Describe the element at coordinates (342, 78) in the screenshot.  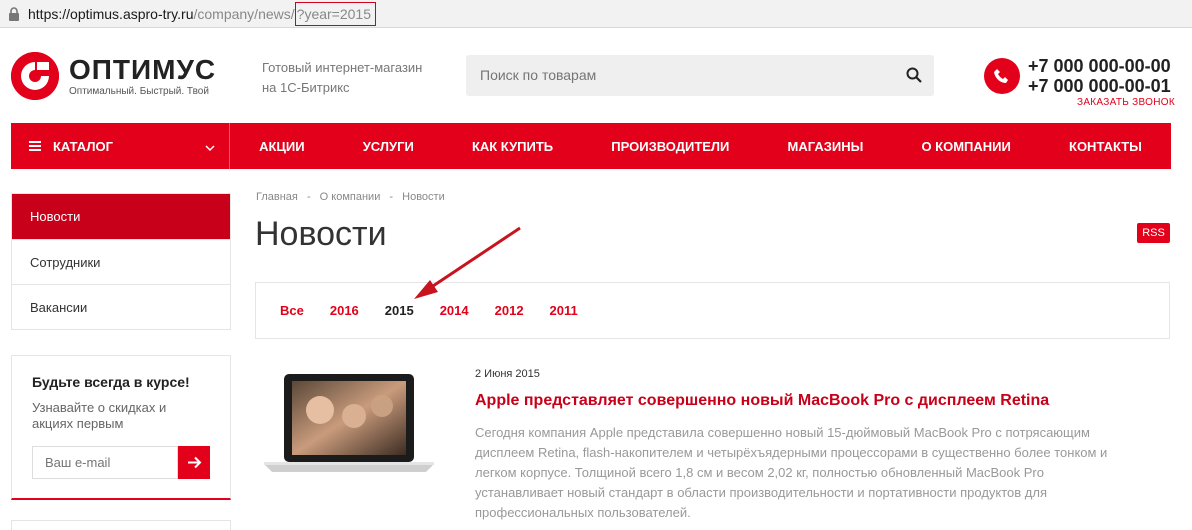
I see `header-tagline: Готовый интернет-магазин на 1С-Битрикс` at that location.